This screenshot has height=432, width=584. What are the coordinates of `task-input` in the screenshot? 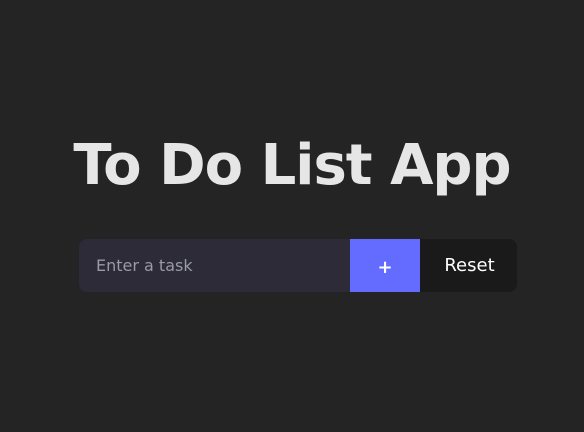 It's located at (214, 265).